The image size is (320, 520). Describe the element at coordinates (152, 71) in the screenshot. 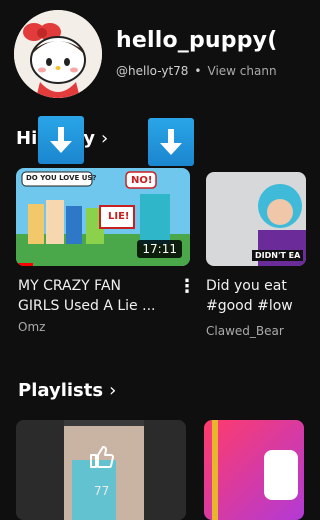

I see `channel-handle: @hello-yt78` at that location.